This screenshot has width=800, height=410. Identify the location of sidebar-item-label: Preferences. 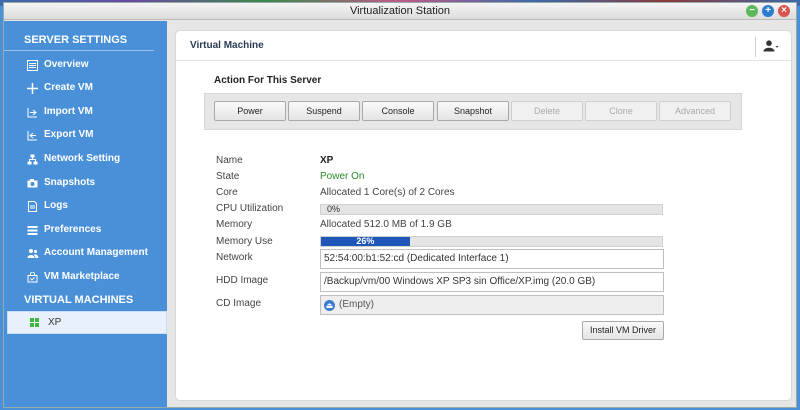
(73, 229).